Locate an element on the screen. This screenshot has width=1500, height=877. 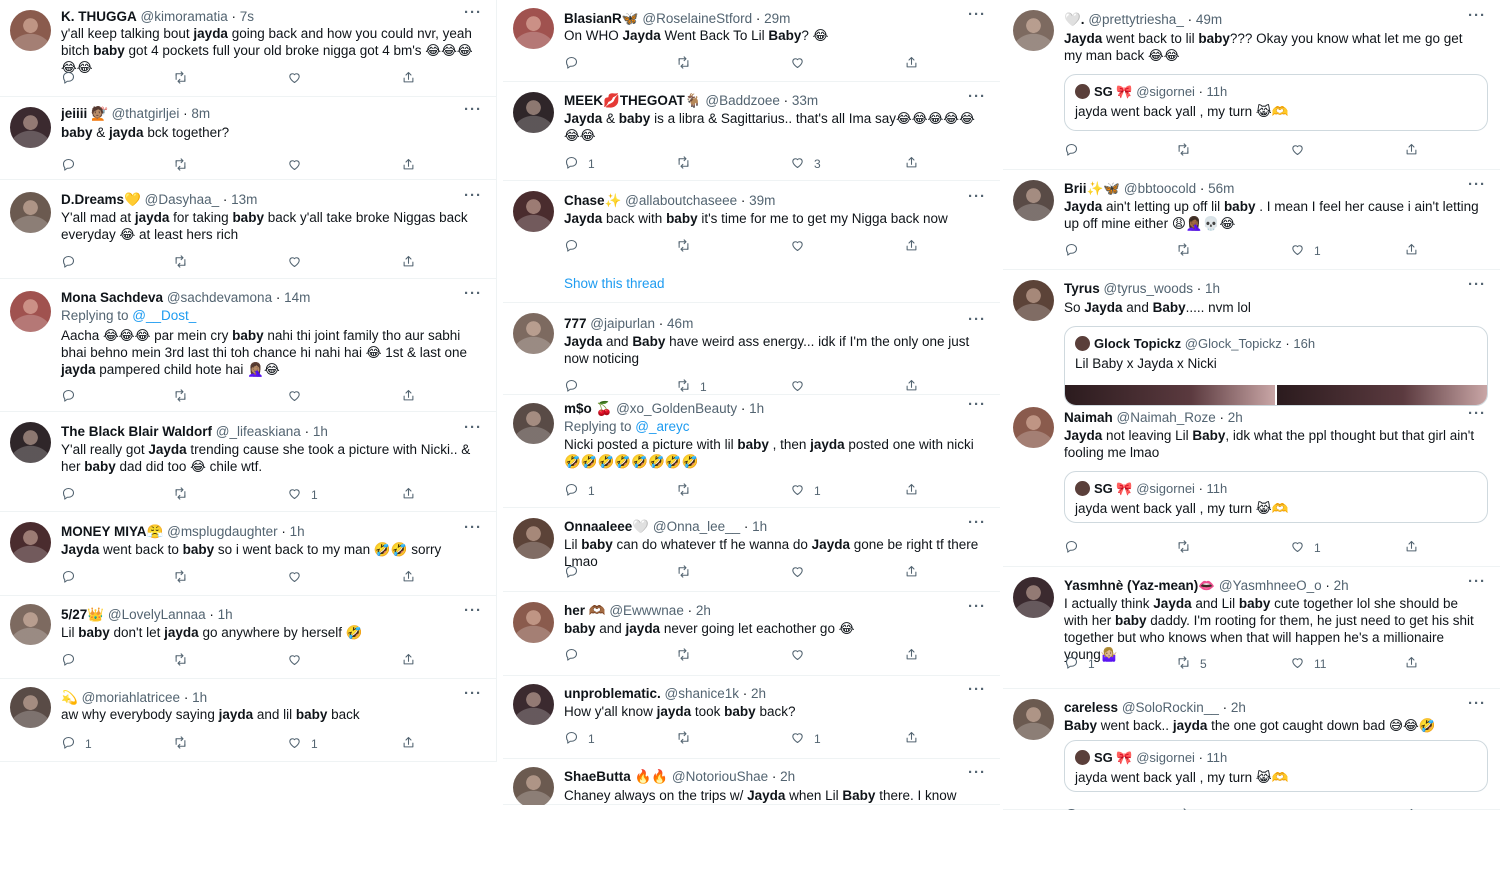
tweet-timestamp: 13m is located at coordinates (244, 199).